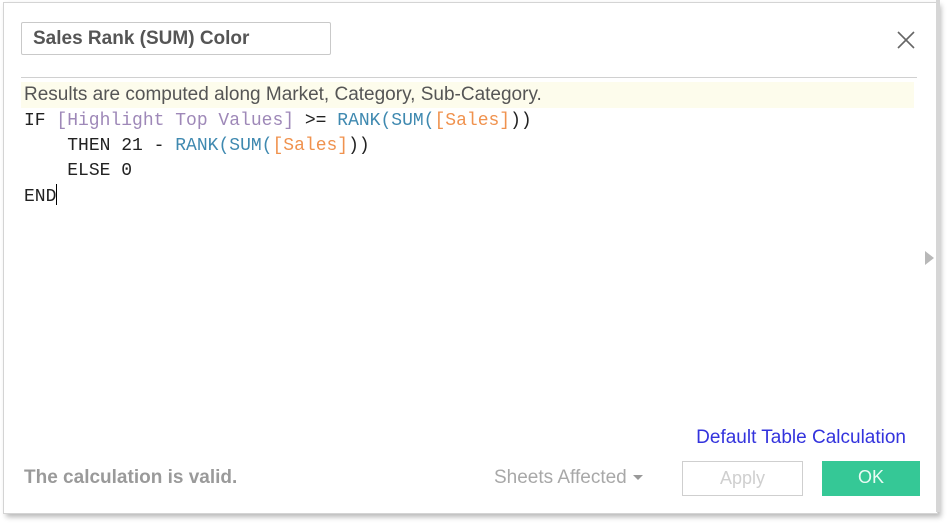 The width and height of the screenshot is (948, 525). Describe the element at coordinates (121, 146) in the screenshot. I see `keyword: THEN 21 -` at that location.